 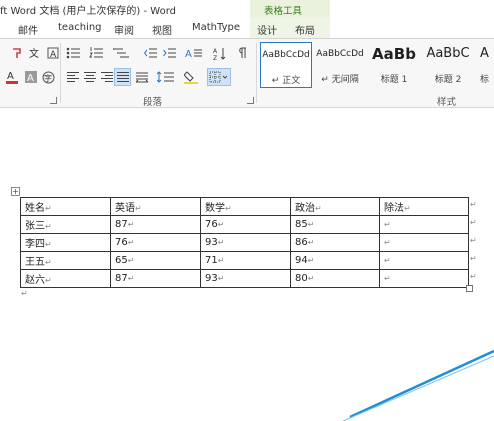 I want to click on show-marks-icon, so click(x=243, y=53).